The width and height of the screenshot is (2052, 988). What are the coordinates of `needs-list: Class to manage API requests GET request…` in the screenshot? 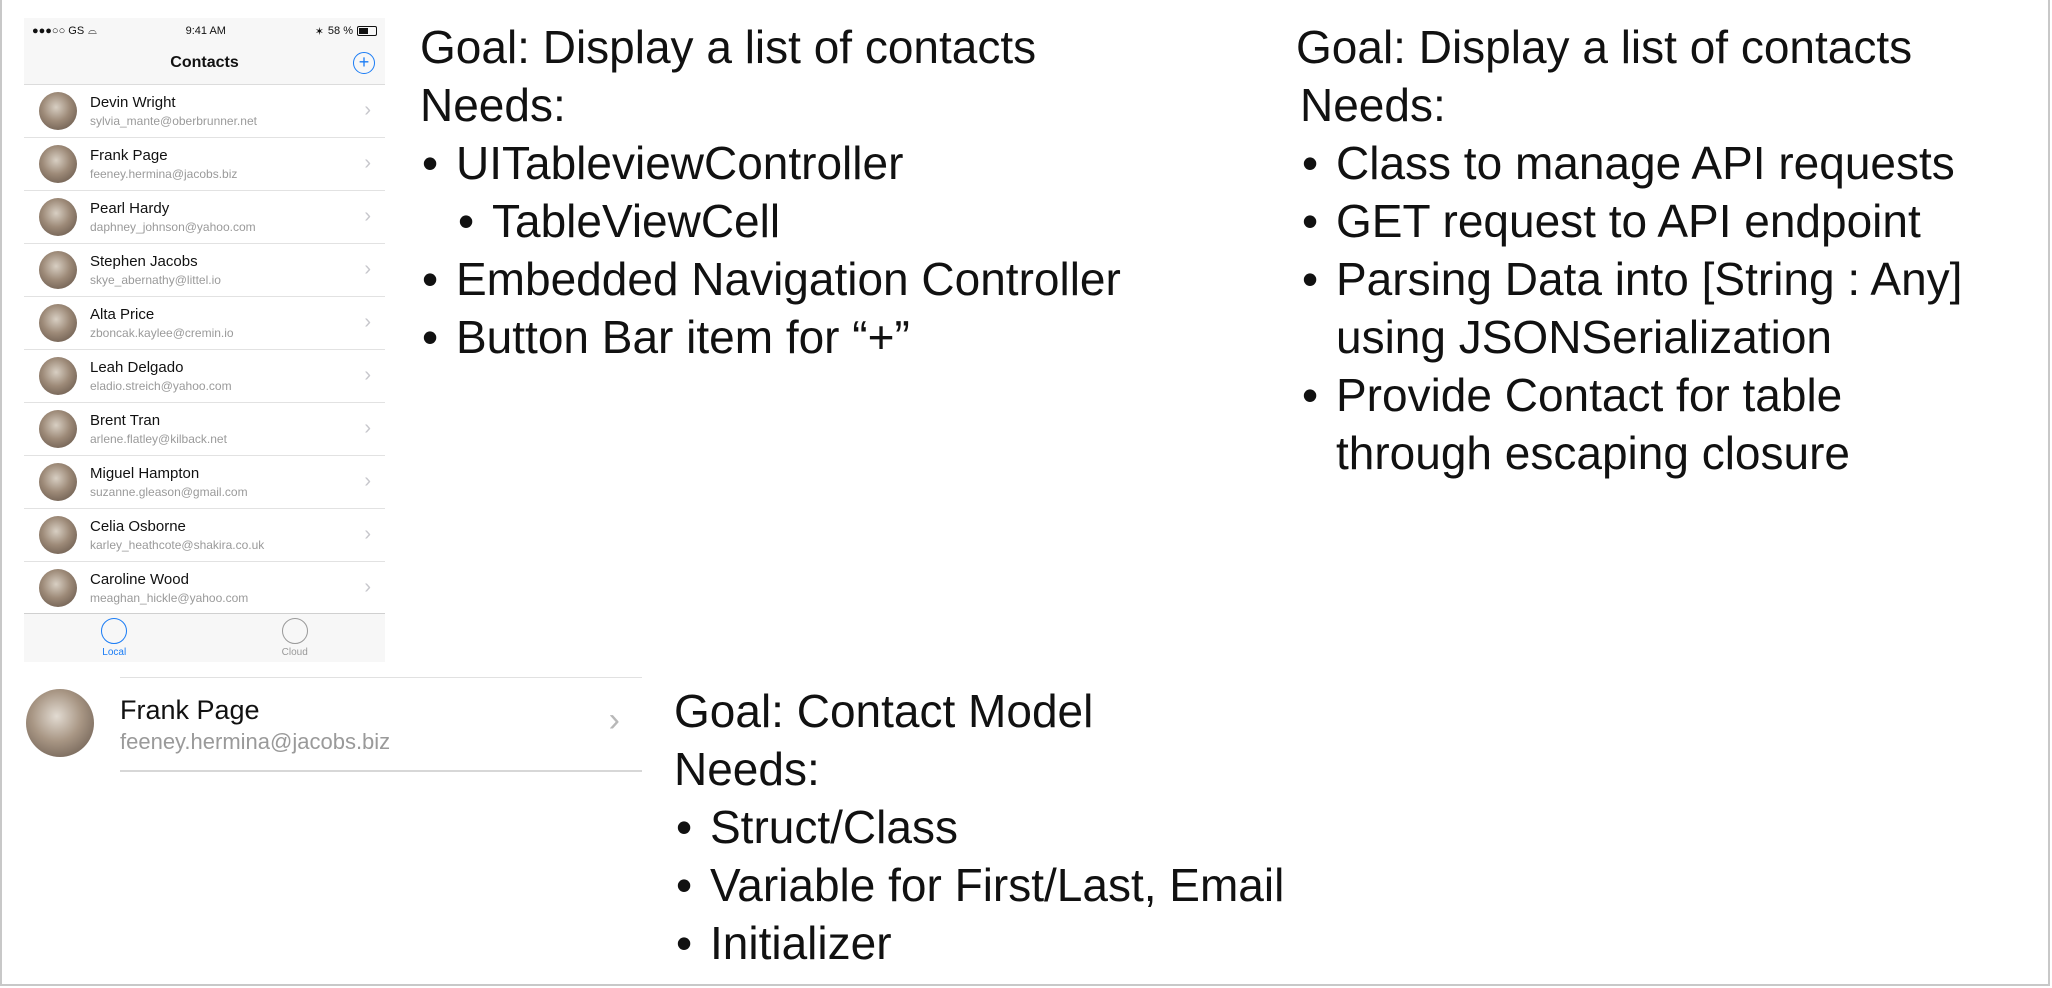 It's located at (1661, 308).